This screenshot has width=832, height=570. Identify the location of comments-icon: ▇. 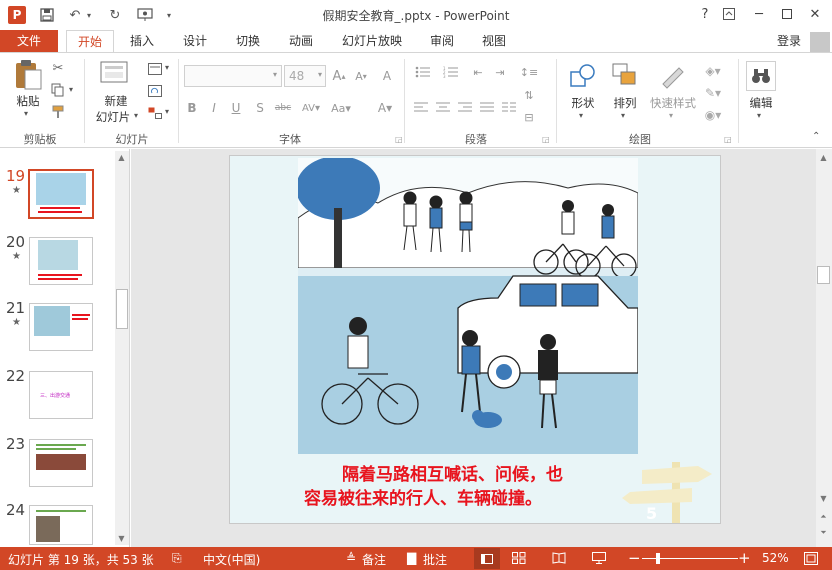
(411, 558).